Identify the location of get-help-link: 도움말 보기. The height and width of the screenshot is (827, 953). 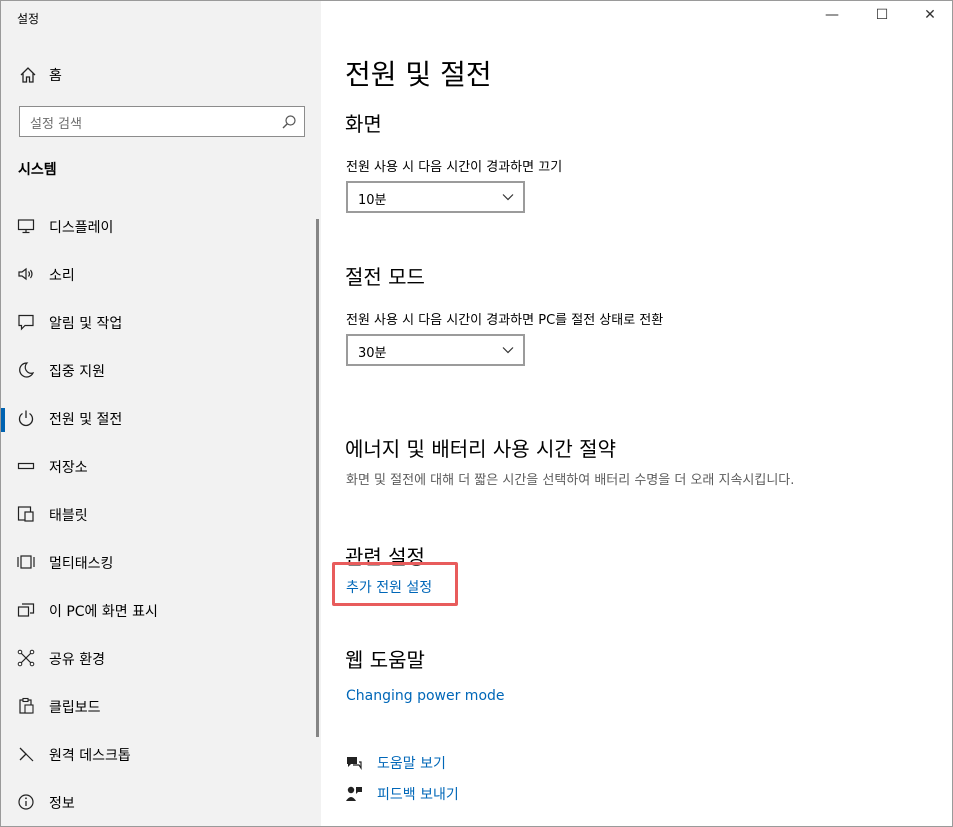
(411, 763).